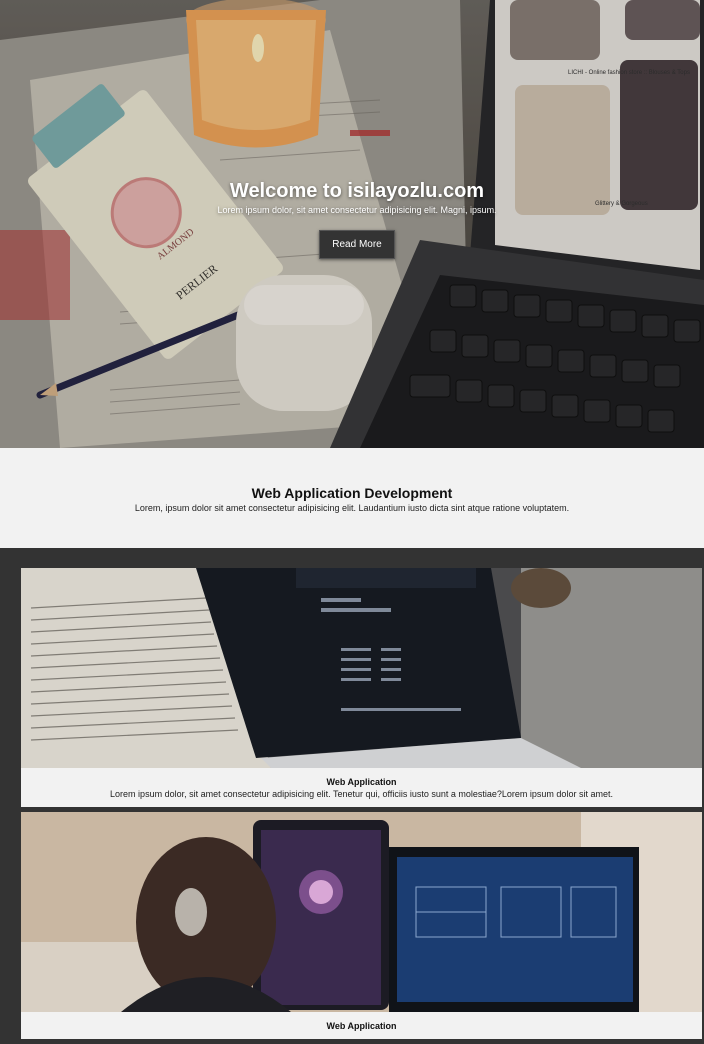 The height and width of the screenshot is (1044, 704). I want to click on read-more-button: Read More, so click(357, 244).